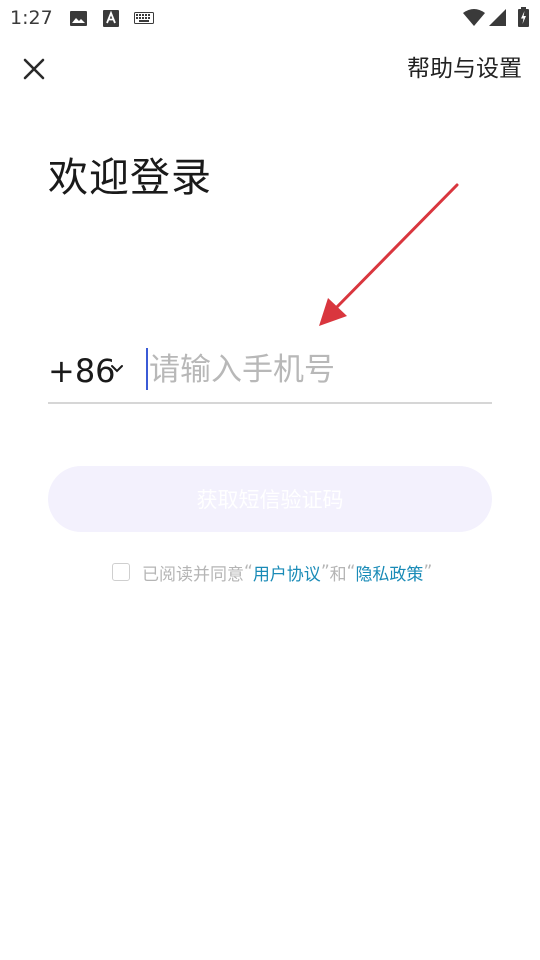 The image size is (540, 960). I want to click on status-bar: 1:27, so click(270, 18).